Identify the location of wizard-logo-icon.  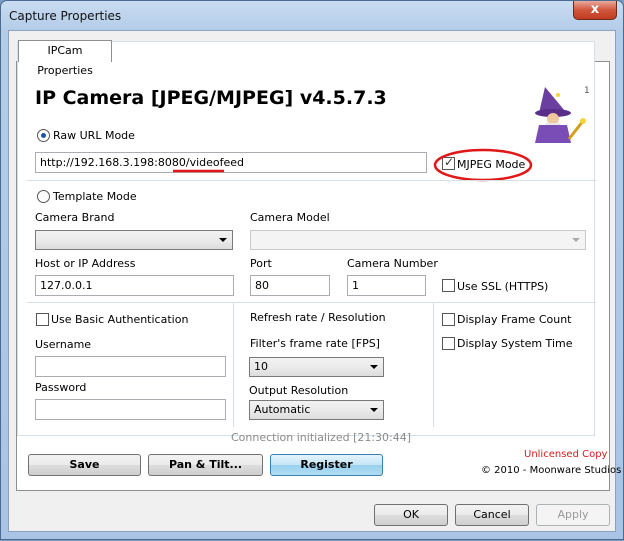
(560, 115).